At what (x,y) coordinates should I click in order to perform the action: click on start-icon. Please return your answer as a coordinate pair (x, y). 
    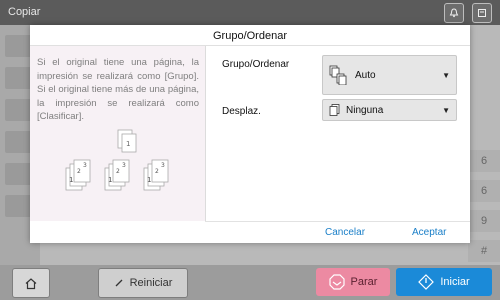
    Looking at the image, I should click on (426, 282).